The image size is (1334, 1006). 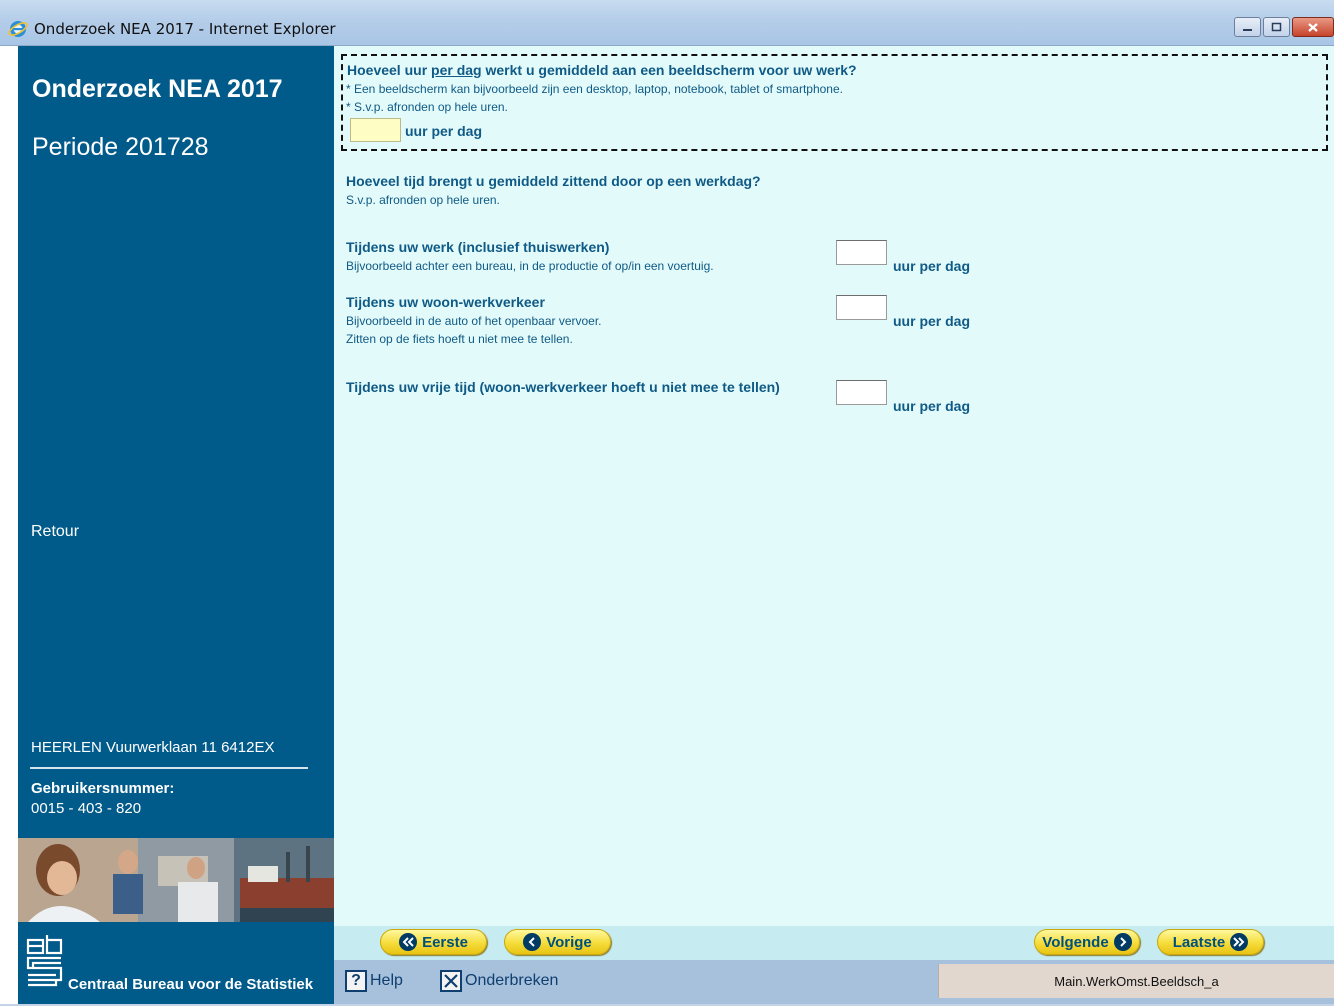 I want to click on survey-title: Onderzoek NEA 2017, so click(x=157, y=89).